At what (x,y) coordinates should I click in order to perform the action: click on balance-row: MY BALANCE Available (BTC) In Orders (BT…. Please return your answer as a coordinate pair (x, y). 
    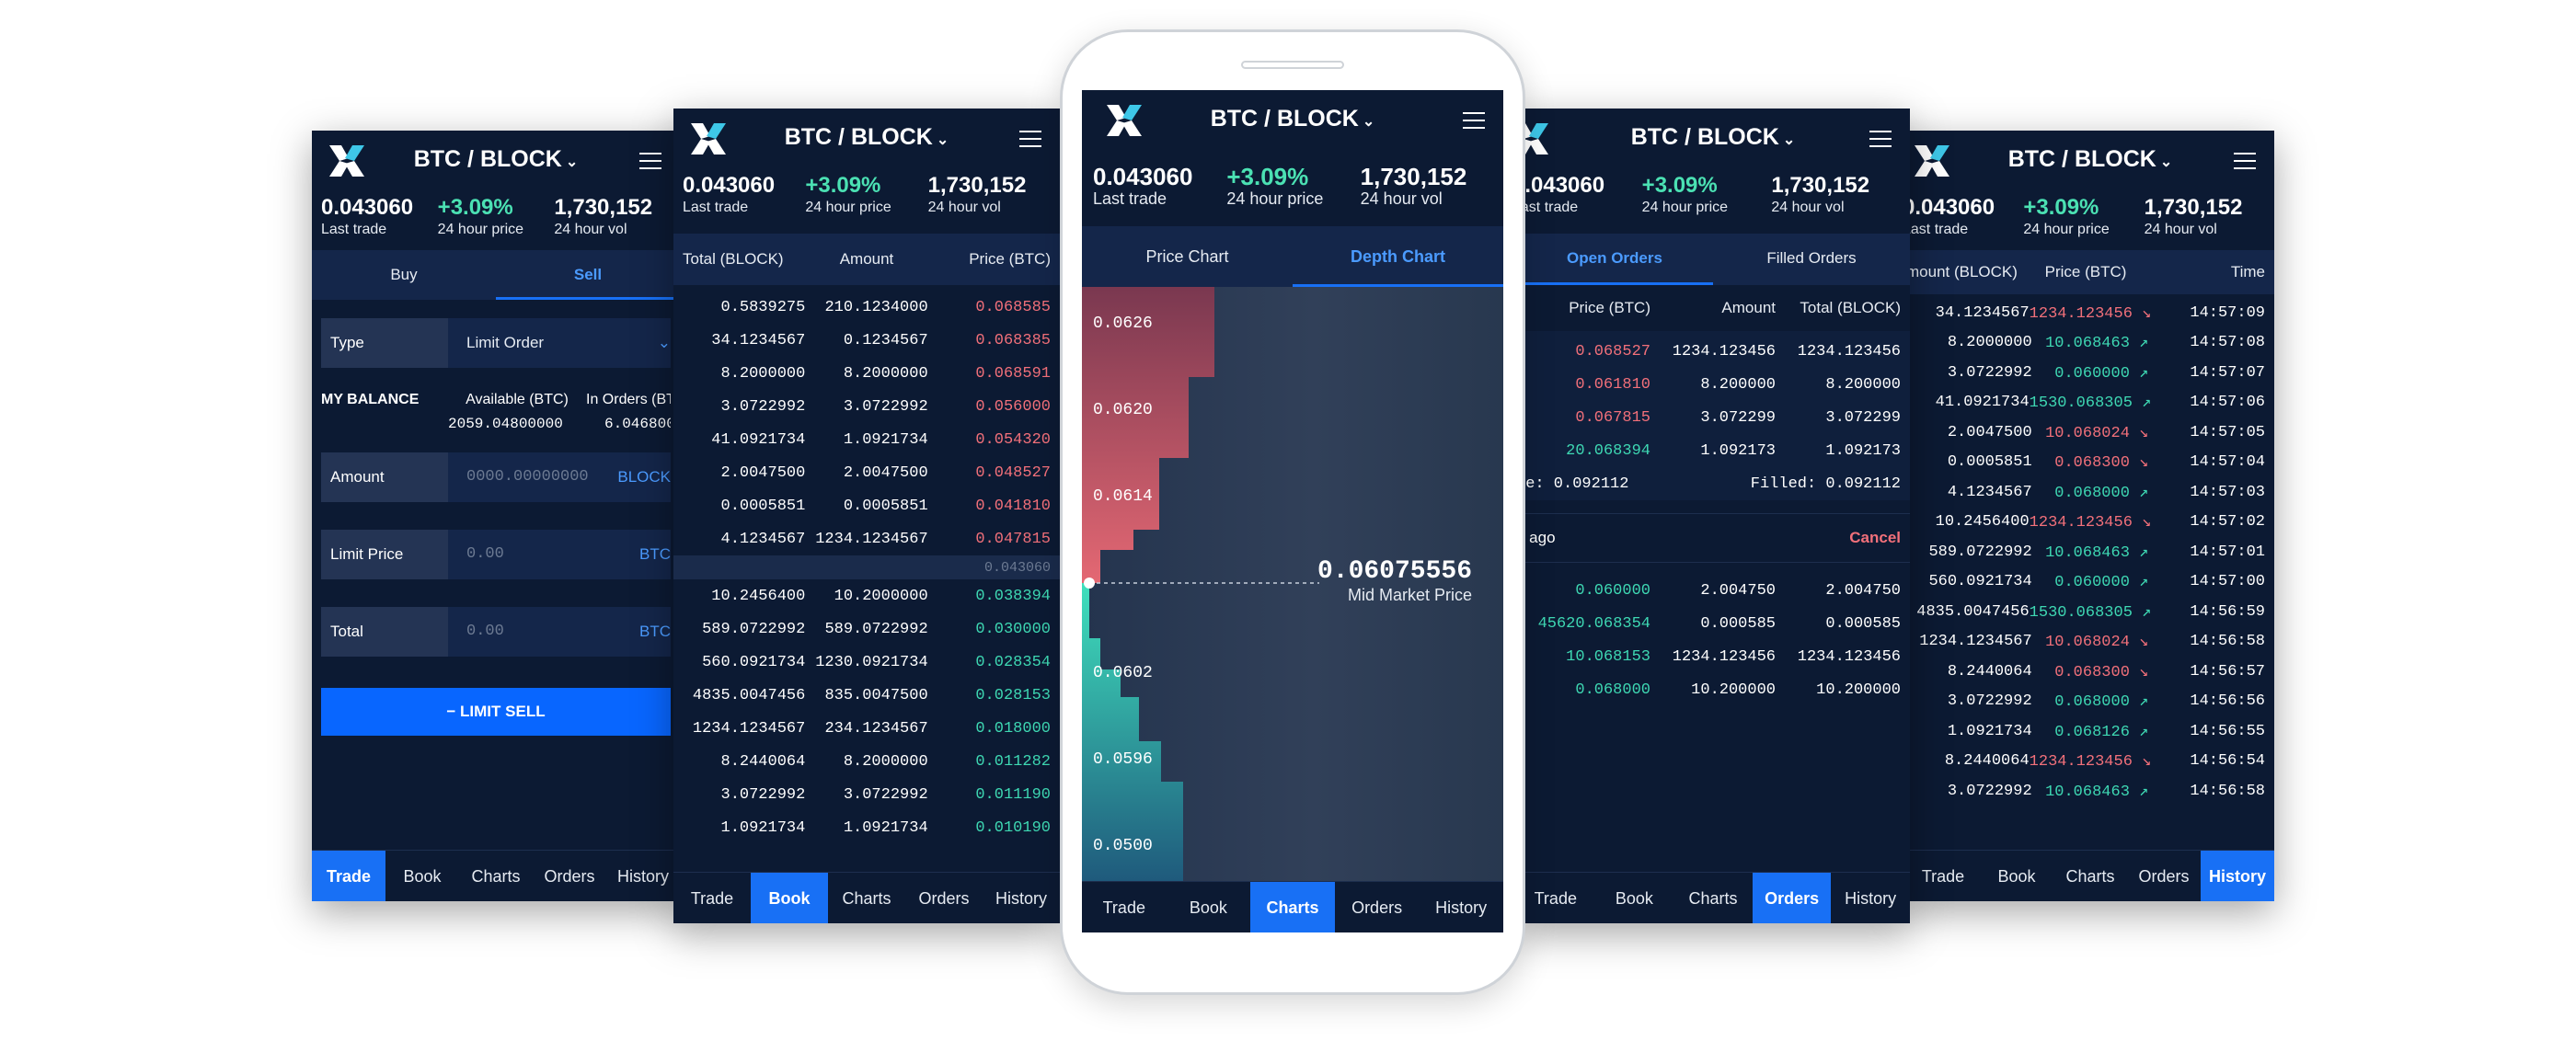
    Looking at the image, I should click on (496, 400).